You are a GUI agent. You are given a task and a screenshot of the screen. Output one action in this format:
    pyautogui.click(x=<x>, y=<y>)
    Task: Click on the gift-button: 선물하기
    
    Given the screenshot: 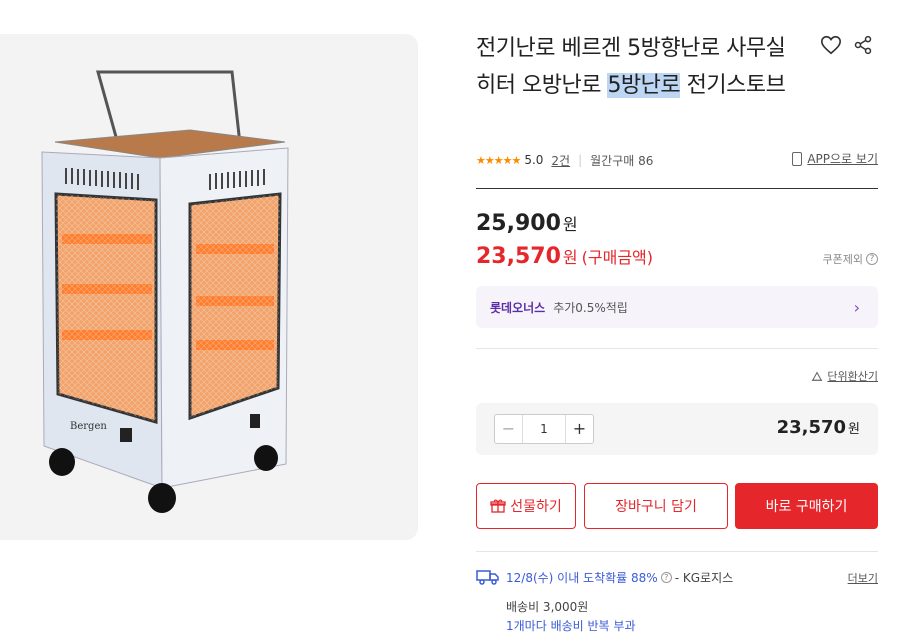 What is the action you would take?
    pyautogui.click(x=526, y=506)
    